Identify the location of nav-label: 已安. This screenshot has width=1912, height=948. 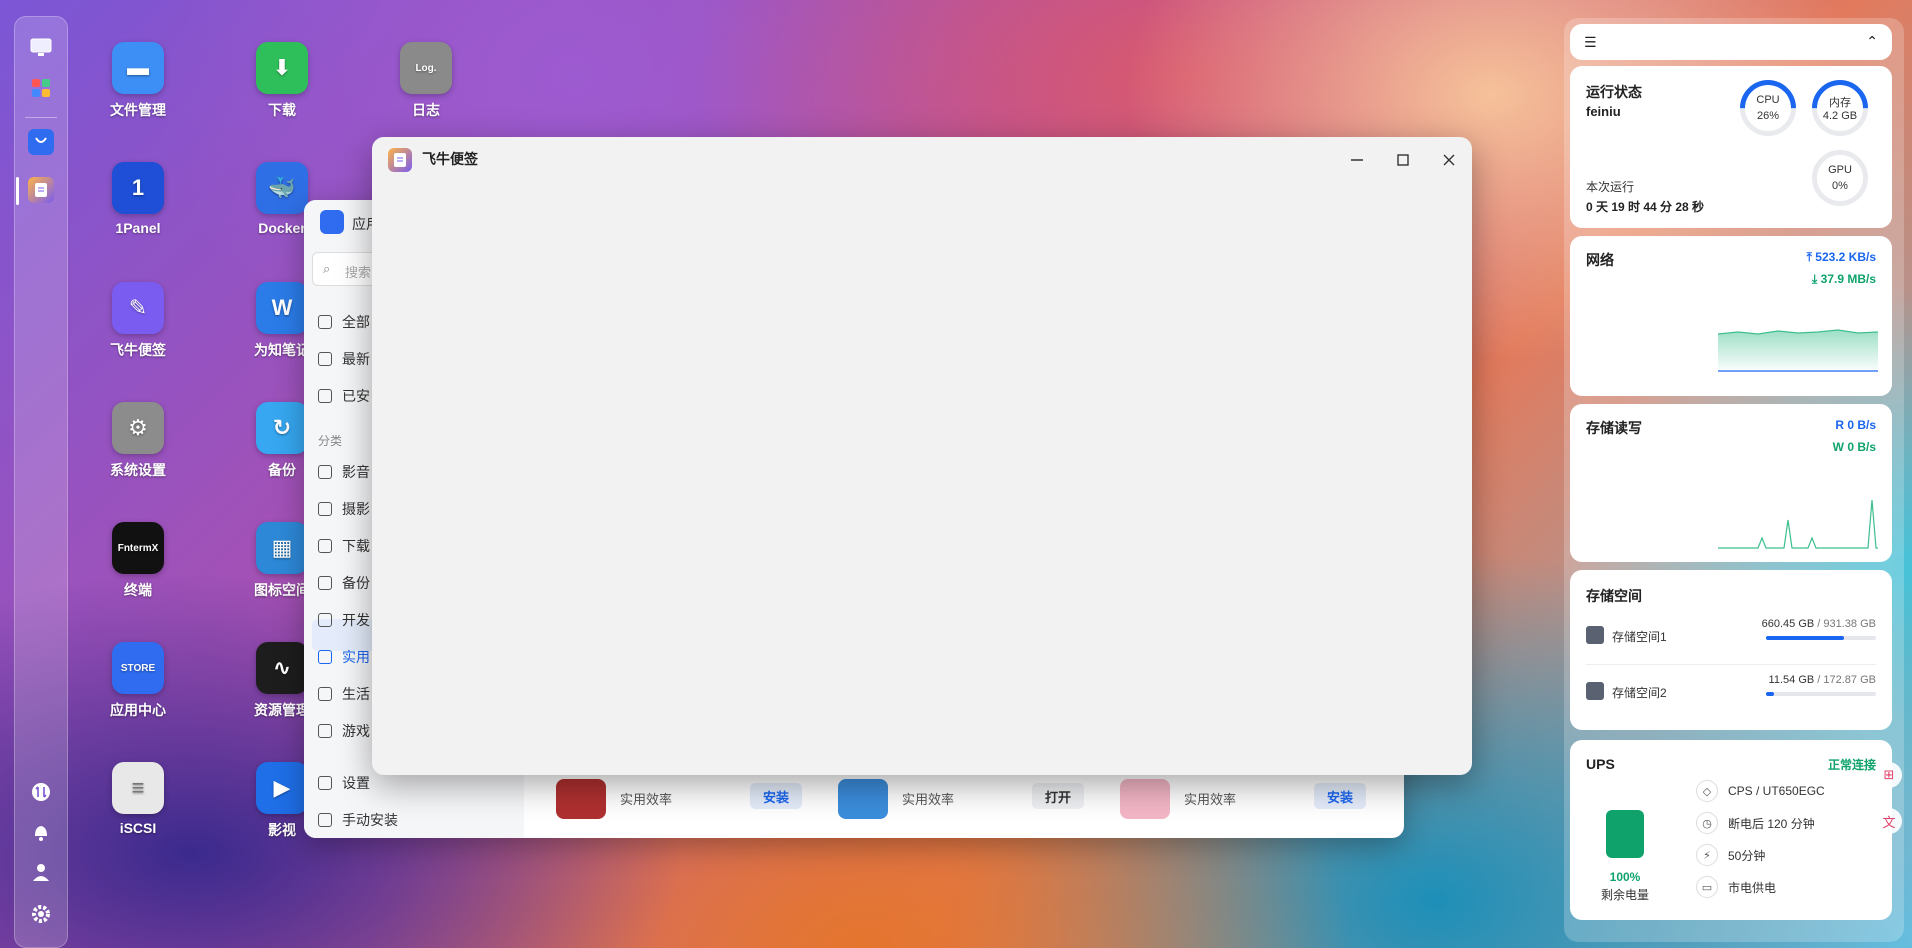
(356, 396).